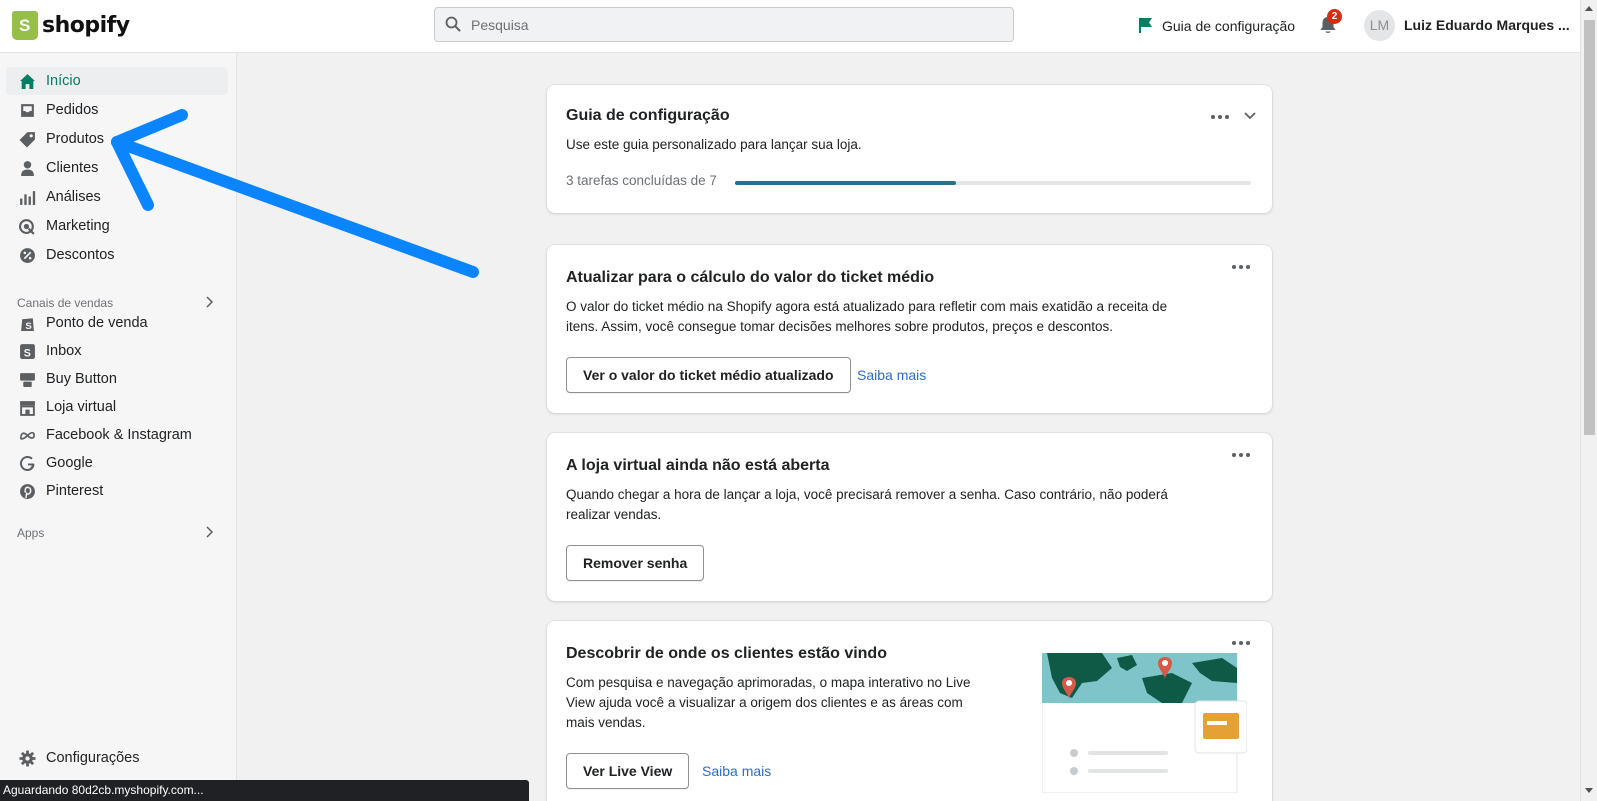 This screenshot has height=801, width=1597. Describe the element at coordinates (25, 25) in the screenshot. I see `shopify-bag-icon` at that location.